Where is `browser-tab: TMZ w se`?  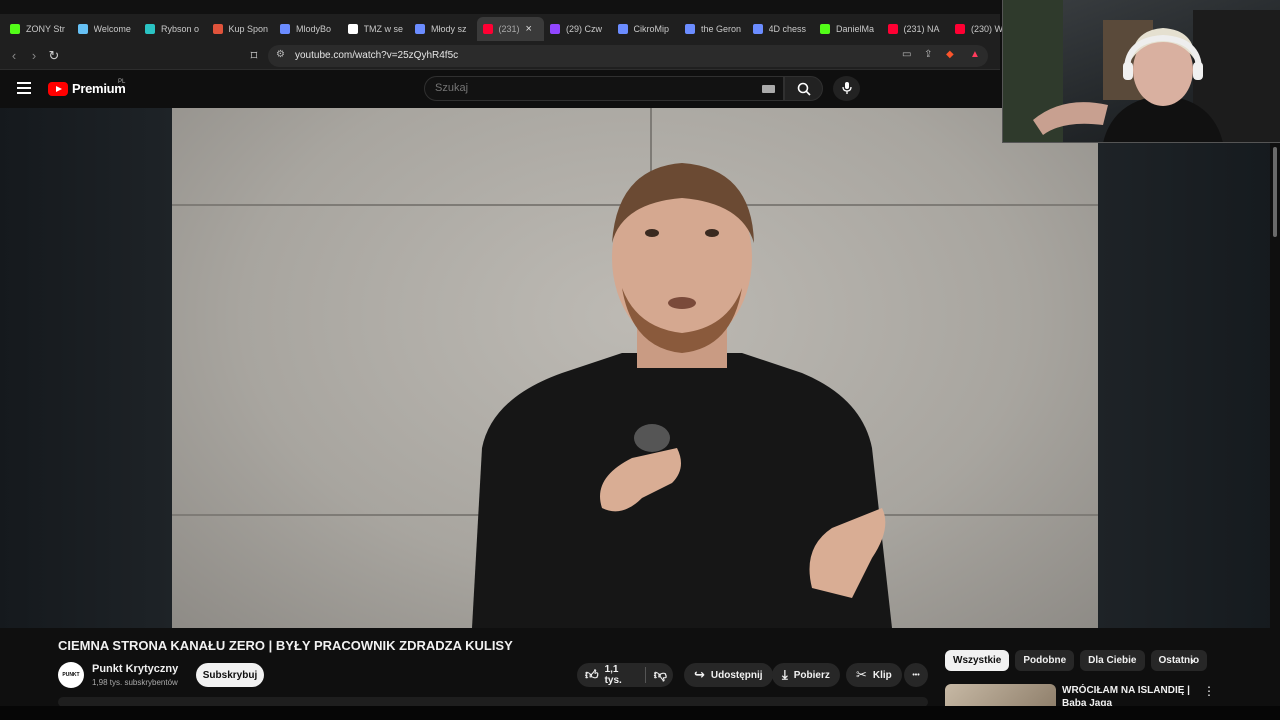
browser-tab: TMZ w se is located at coordinates (376, 29).